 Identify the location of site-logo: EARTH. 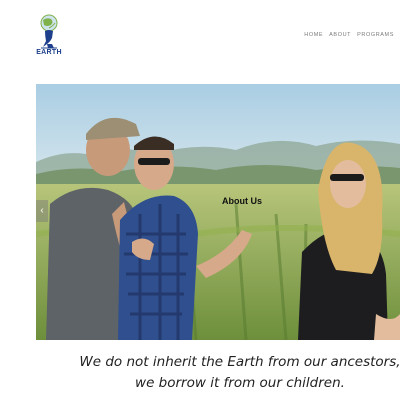
(49, 36).